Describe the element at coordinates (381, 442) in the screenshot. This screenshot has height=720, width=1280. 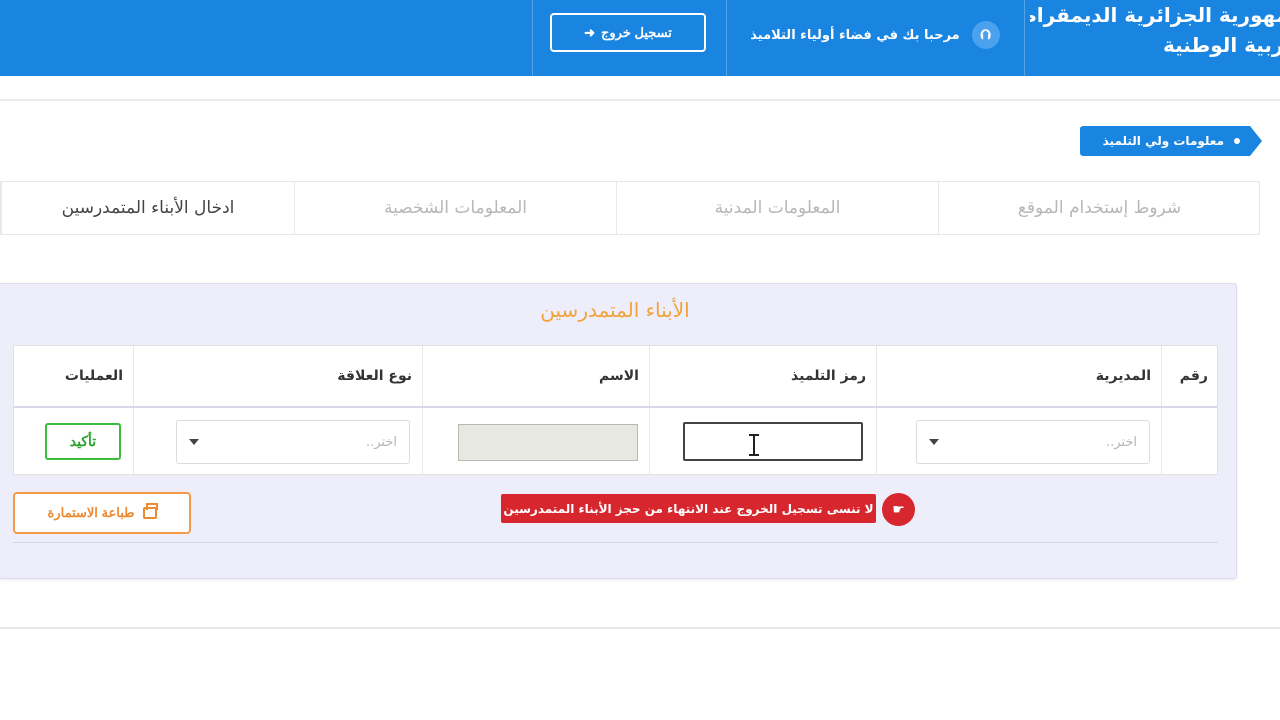
I see `relation-placeholder: اختر..` at that location.